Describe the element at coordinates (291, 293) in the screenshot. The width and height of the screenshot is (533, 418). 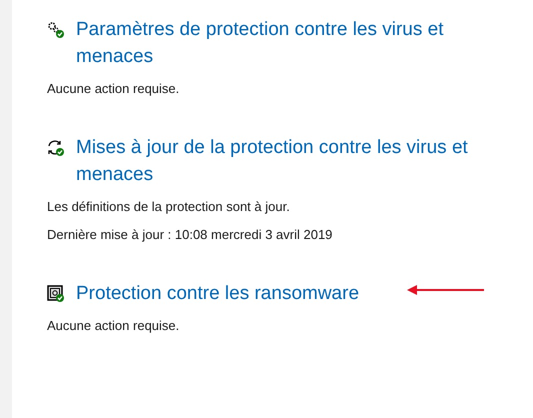
I see `section-link: Protection contre les ransomware` at that location.